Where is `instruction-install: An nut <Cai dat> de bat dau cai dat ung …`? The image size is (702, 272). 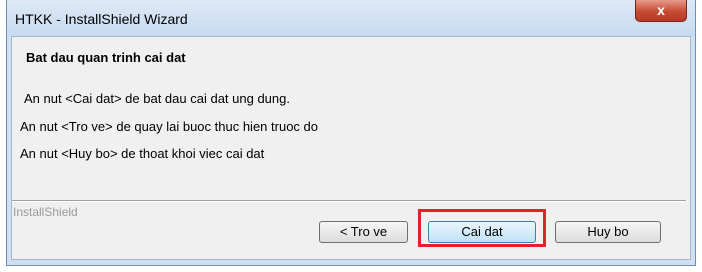 instruction-install: An nut <Cai dat> de bat dau cai dat ung … is located at coordinates (157, 98).